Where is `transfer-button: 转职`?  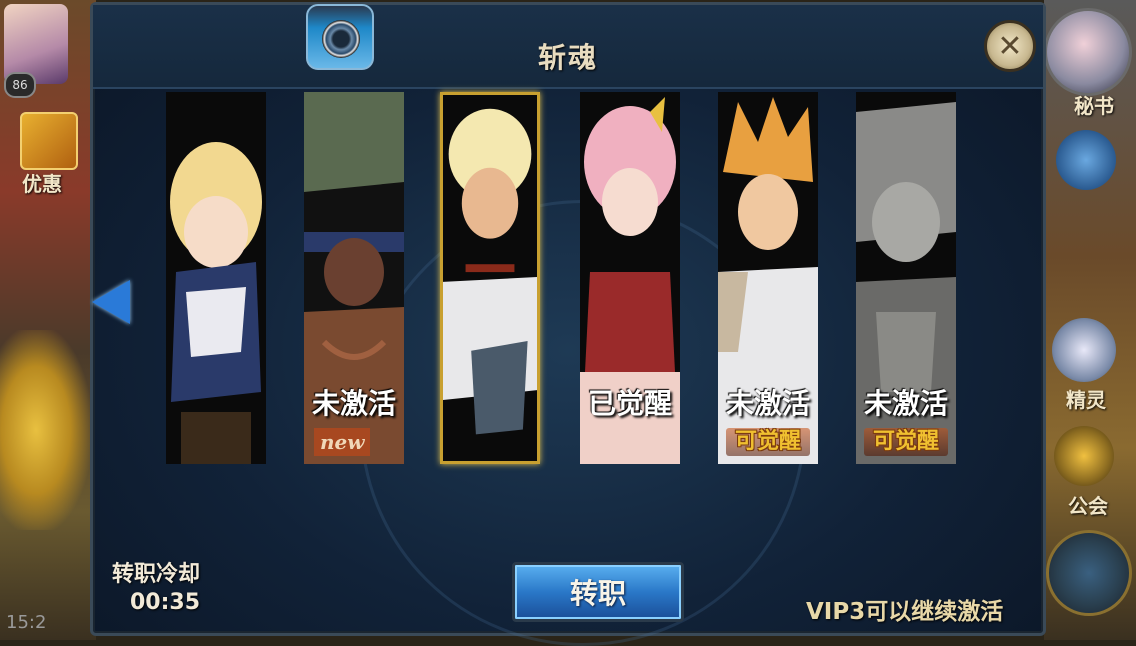
transfer-button: 转职 is located at coordinates (598, 592).